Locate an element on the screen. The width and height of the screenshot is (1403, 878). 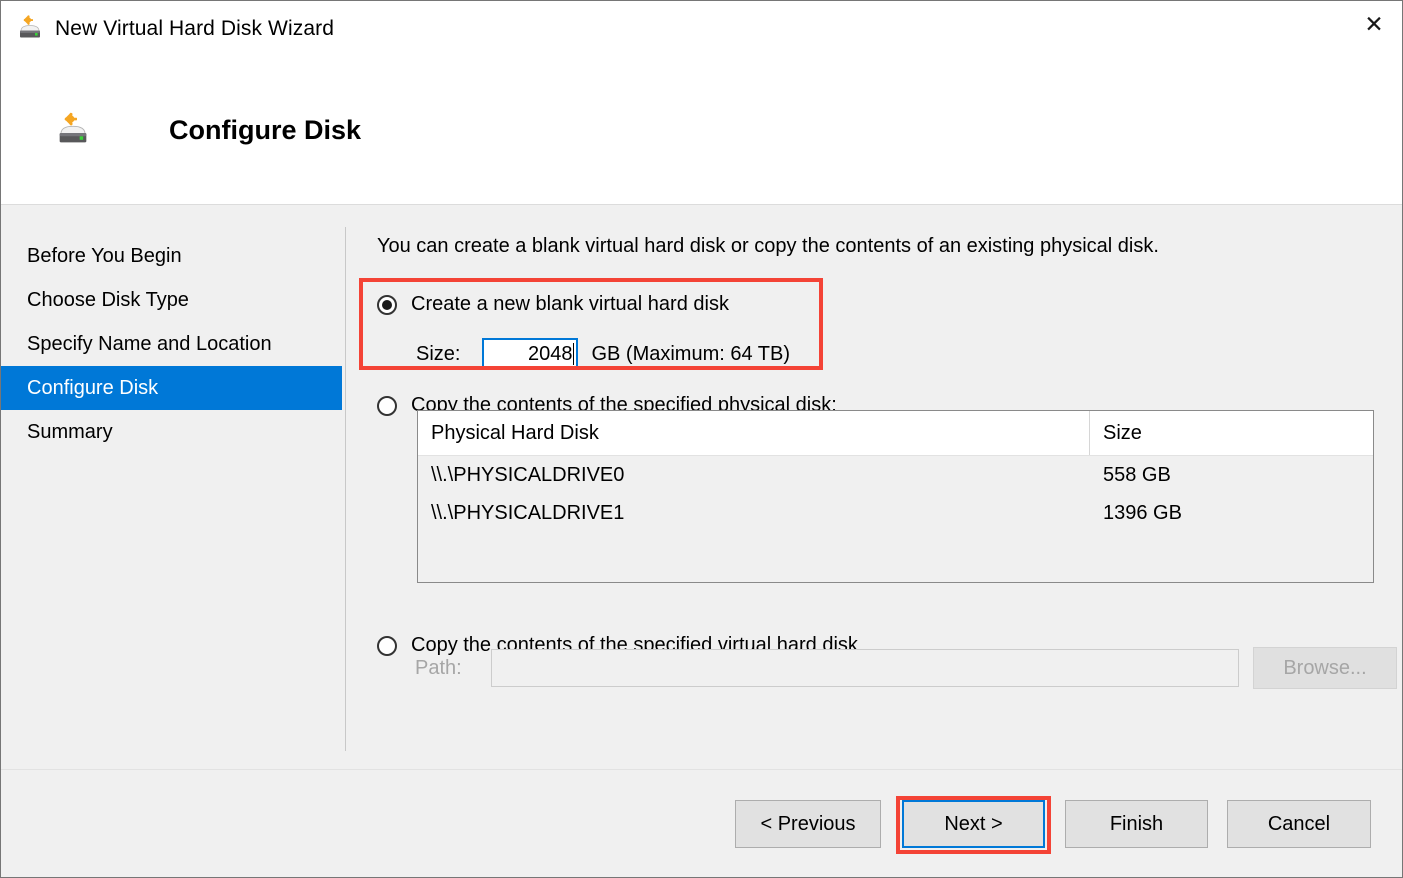
radio-create-blank-disk: Create a new blank virtual hard disk is located at coordinates (553, 304).